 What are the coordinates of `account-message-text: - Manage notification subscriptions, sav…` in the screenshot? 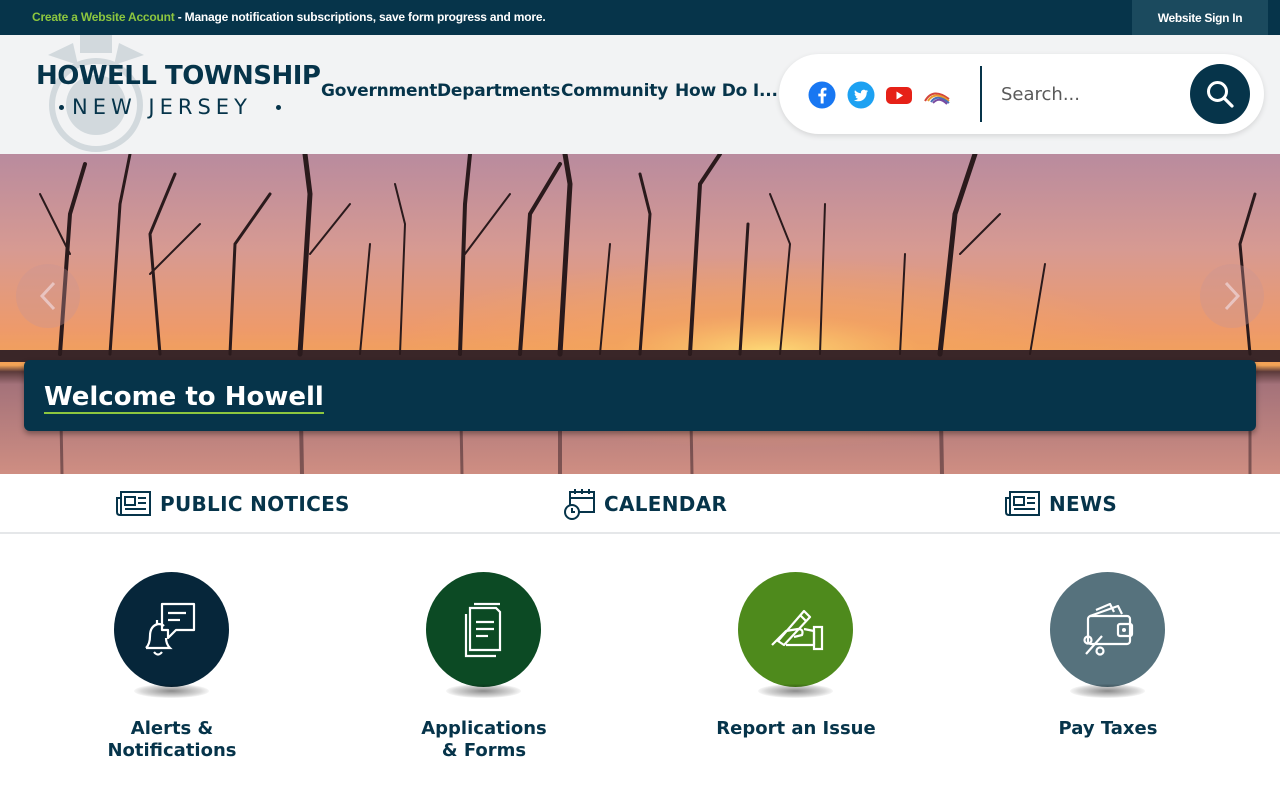 It's located at (360, 17).